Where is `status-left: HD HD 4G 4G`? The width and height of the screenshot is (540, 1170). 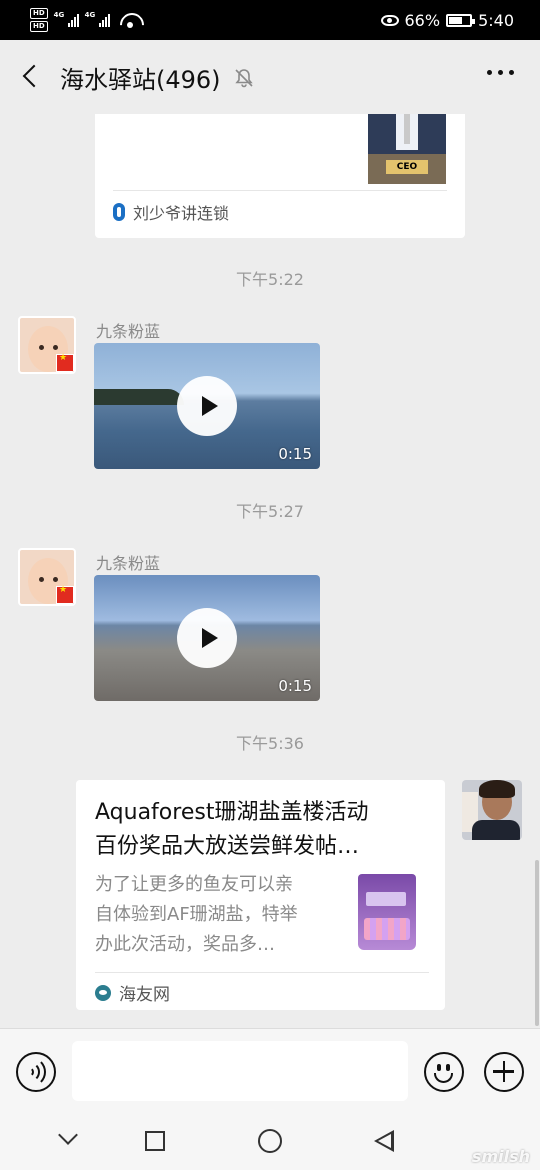
status-left: HD HD 4G 4G is located at coordinates (85, 20).